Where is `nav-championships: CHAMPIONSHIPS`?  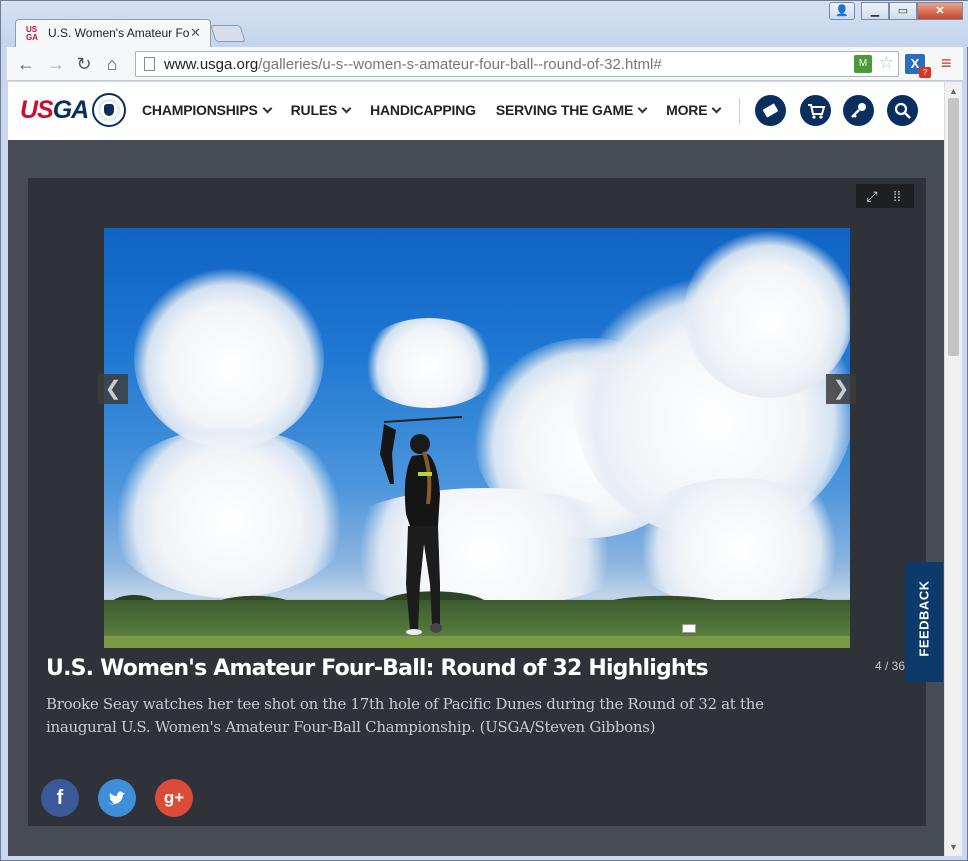
nav-championships: CHAMPIONSHIPS is located at coordinates (207, 110).